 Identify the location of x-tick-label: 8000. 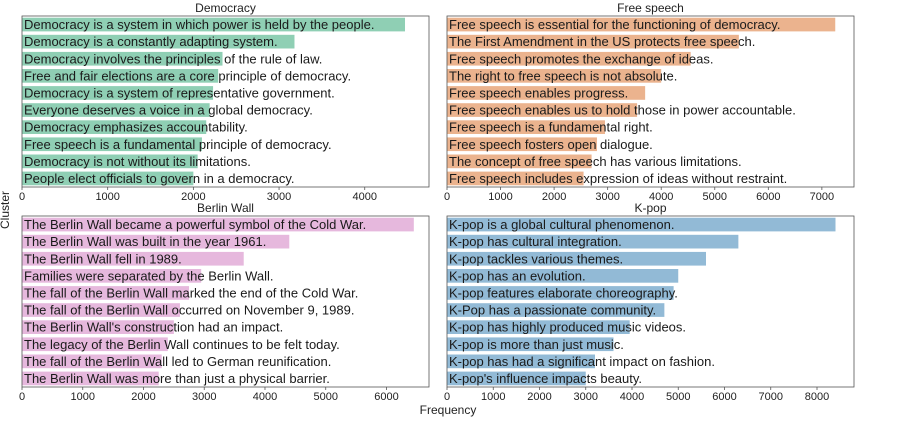
(817, 397).